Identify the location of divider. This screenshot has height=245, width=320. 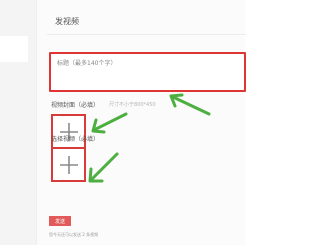
(146, 34).